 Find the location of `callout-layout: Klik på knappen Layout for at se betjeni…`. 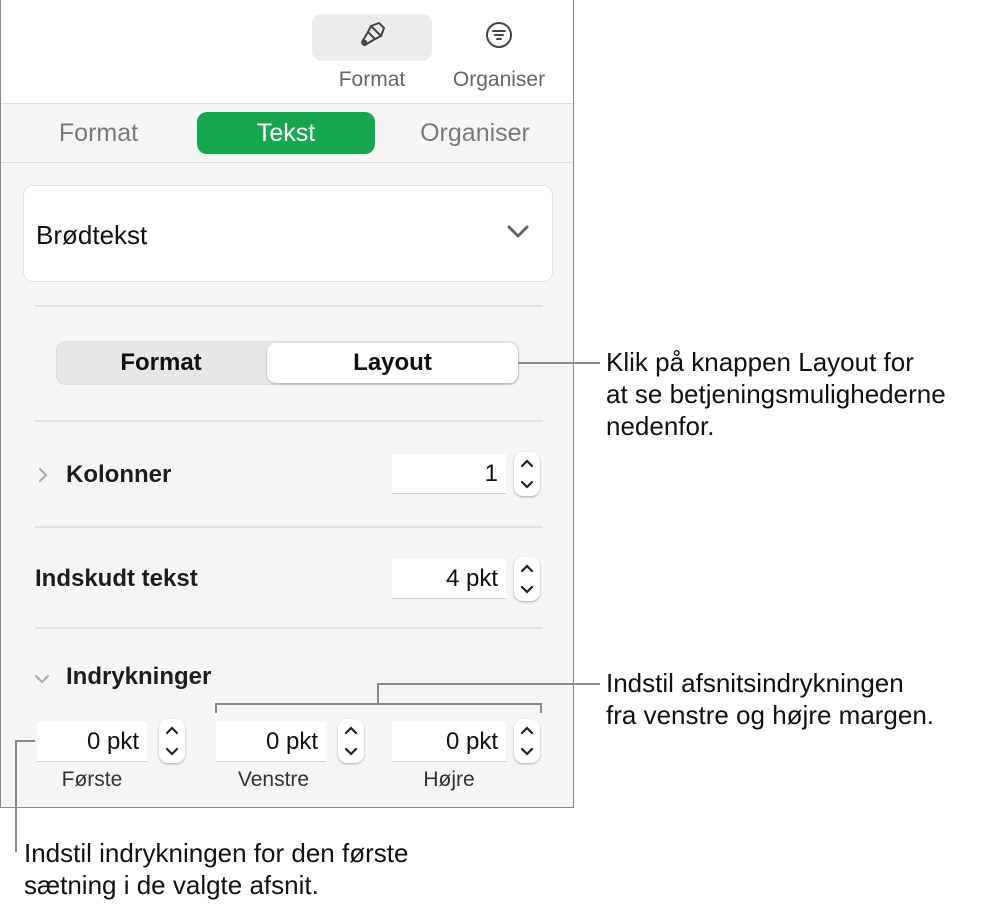

callout-layout: Klik på knappen Layout for at se betjeni… is located at coordinates (776, 394).